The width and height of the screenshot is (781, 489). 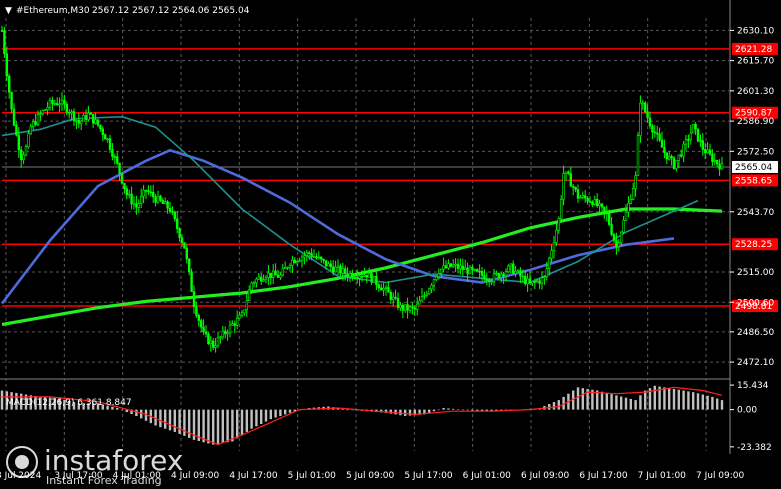 What do you see at coordinates (8, 11) in the screenshot?
I see `chart-dropdown-icon: ▼` at bounding box center [8, 11].